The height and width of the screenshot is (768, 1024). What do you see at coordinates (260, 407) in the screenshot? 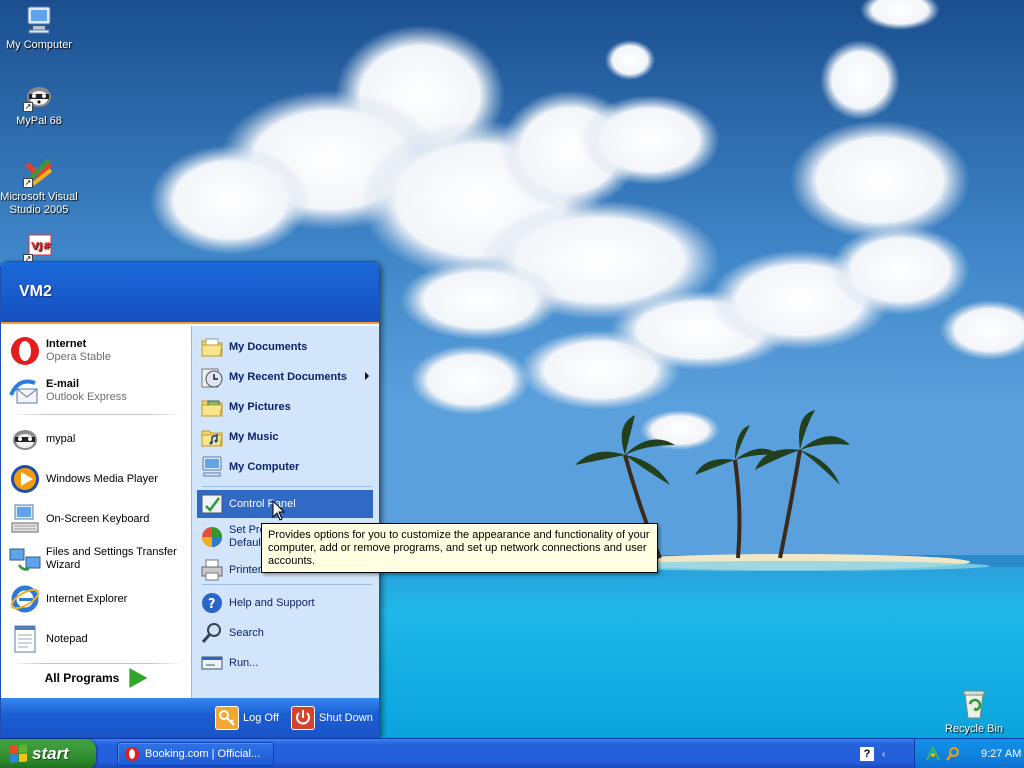
I see `place-label: My Pictures` at bounding box center [260, 407].